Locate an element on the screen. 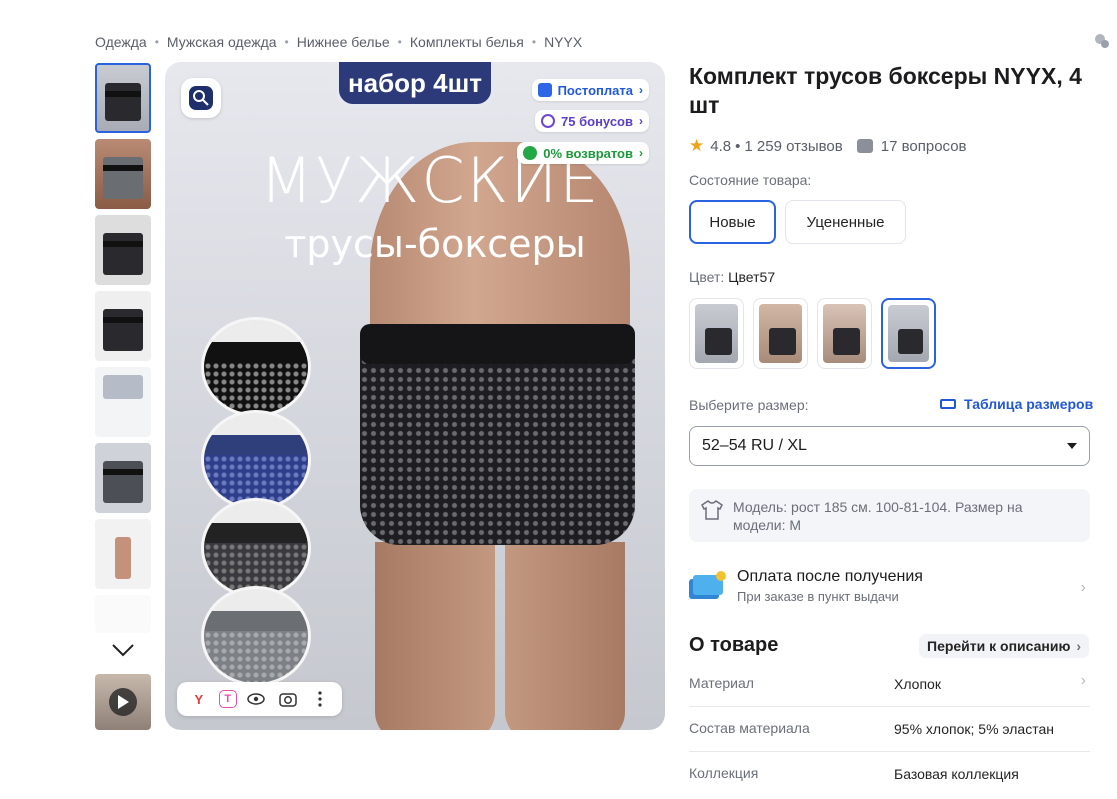 This screenshot has height=799, width=1117. eye-icon is located at coordinates (256, 699).